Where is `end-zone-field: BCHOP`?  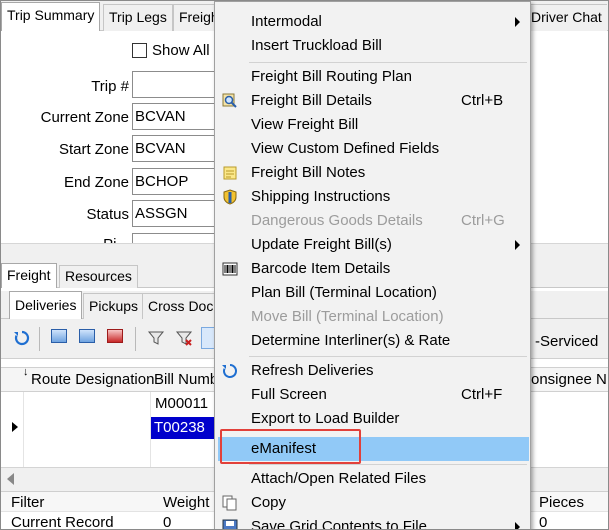 end-zone-field: BCHOP is located at coordinates (177, 181).